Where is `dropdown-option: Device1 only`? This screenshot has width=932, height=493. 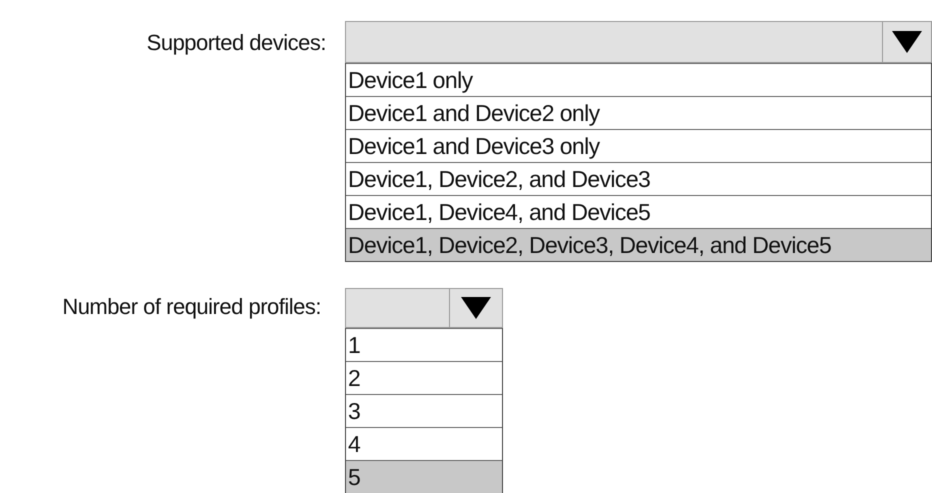 dropdown-option: Device1 only is located at coordinates (638, 79).